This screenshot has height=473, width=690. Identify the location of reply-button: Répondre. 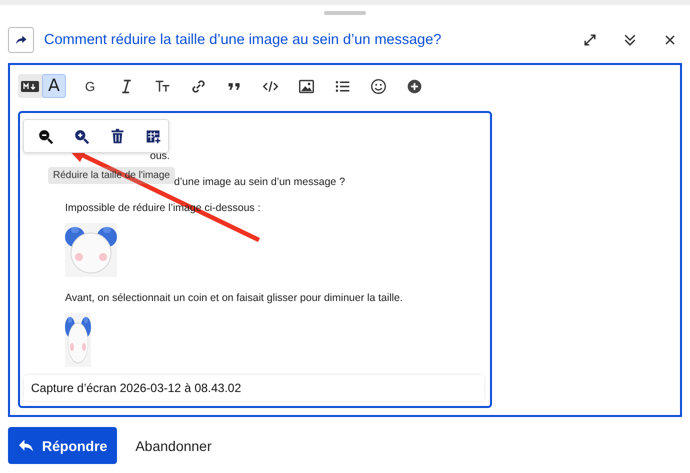
(63, 445).